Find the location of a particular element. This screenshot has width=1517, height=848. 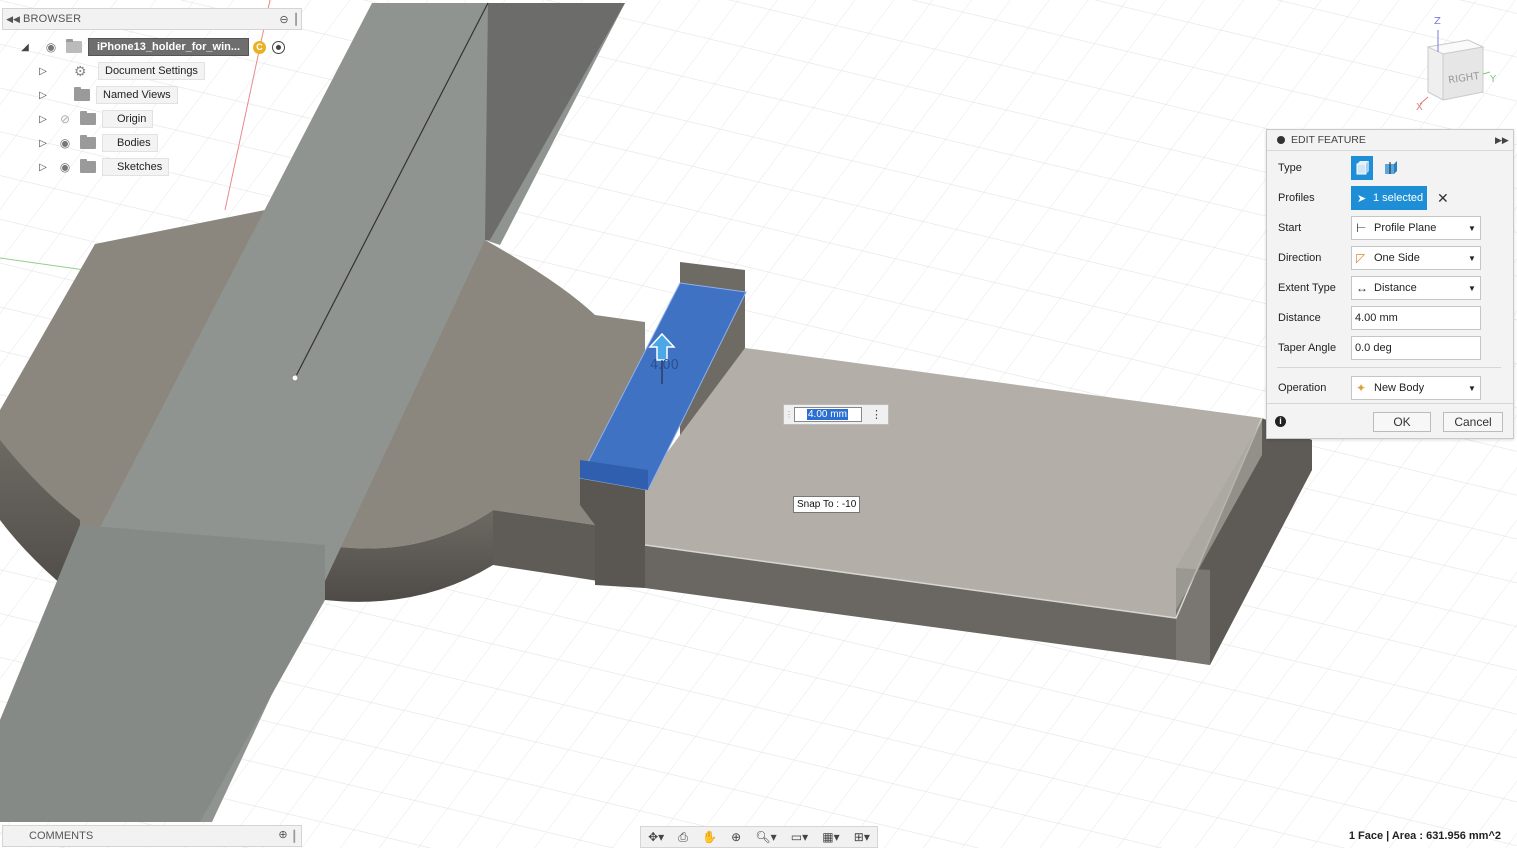

operation-label: Operation is located at coordinates (1302, 388).